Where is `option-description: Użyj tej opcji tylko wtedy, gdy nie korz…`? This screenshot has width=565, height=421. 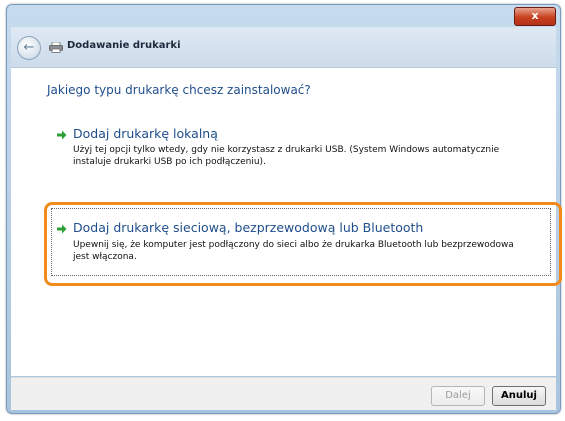 option-description: Użyj tej opcji tylko wtedy, gdy nie korz… is located at coordinates (286, 156).